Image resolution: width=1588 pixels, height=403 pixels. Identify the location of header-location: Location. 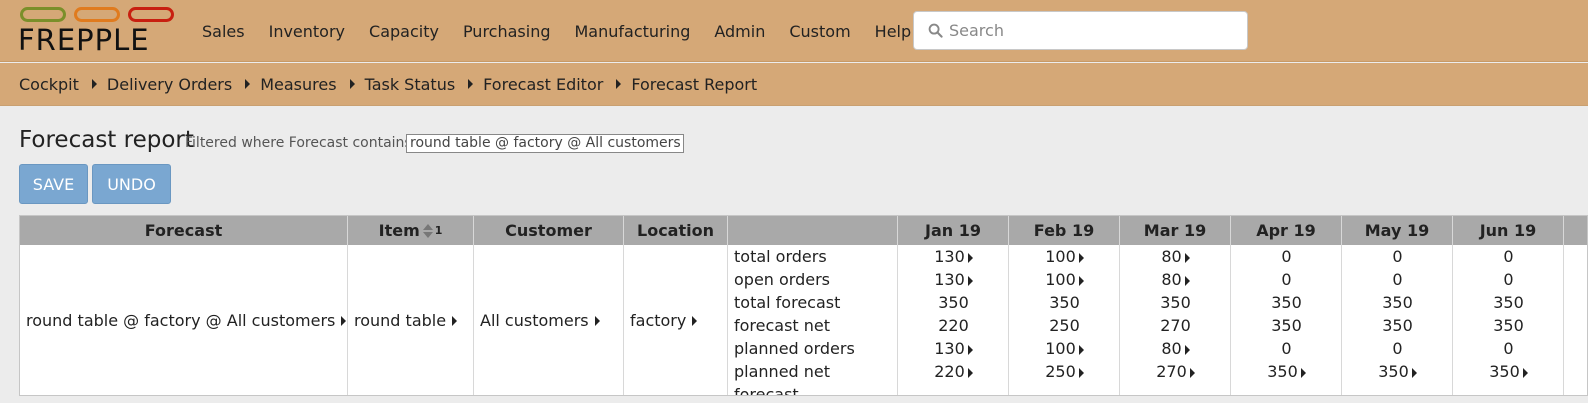
(676, 230).